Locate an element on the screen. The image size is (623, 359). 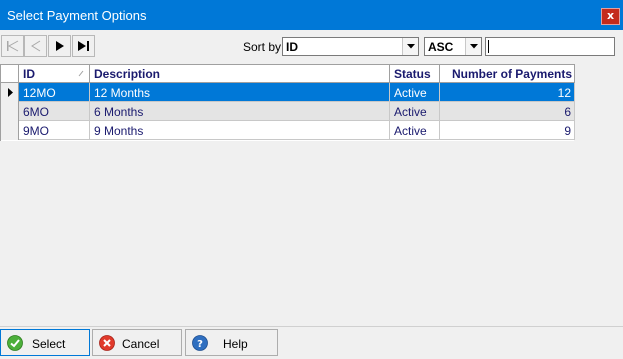
help-button: ? Help is located at coordinates (231, 342).